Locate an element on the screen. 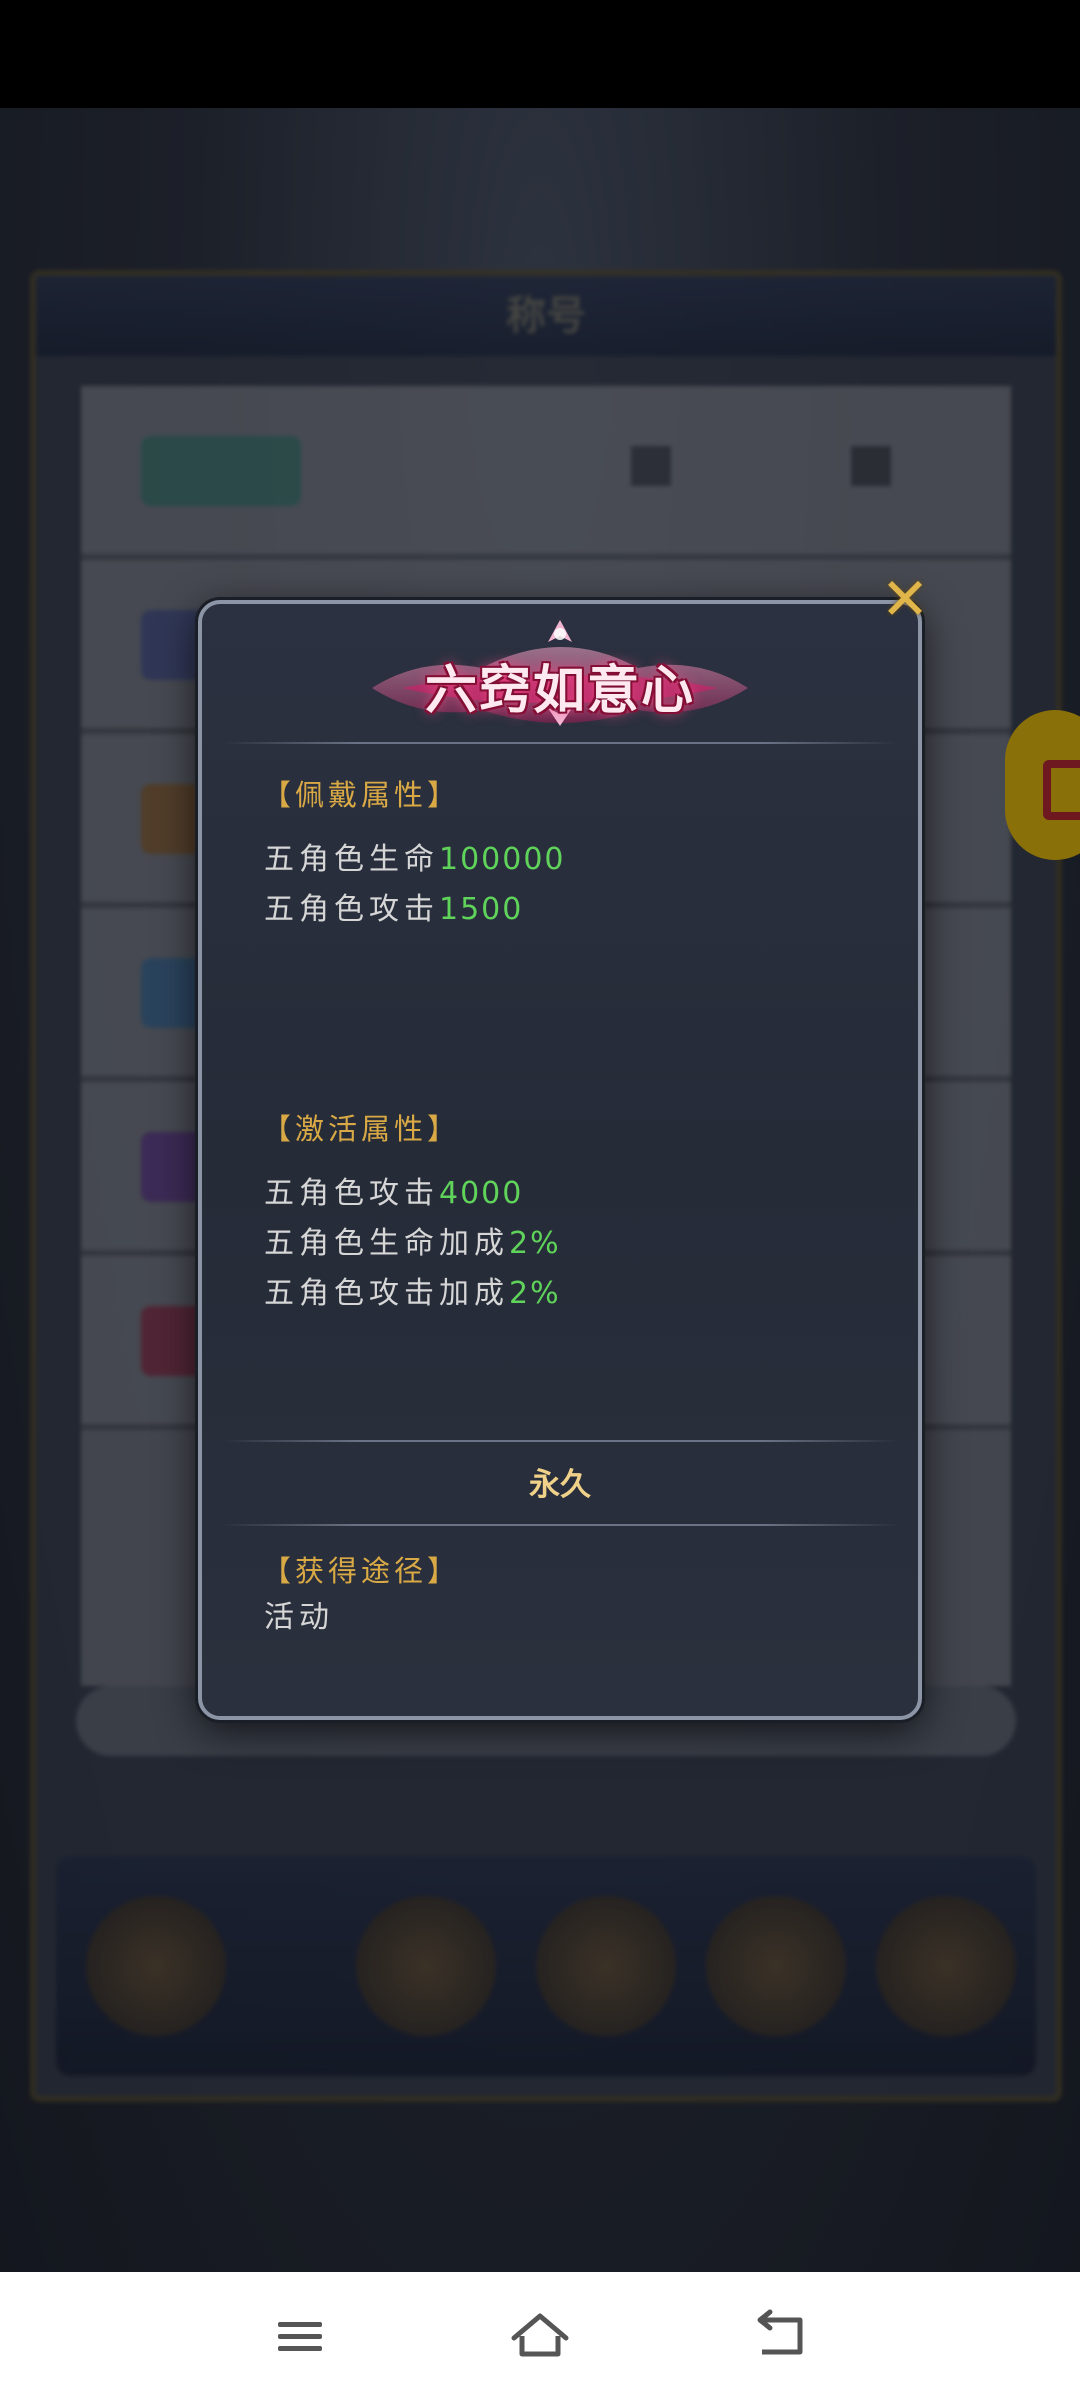 The width and height of the screenshot is (1080, 2400). attribute-line: 五角色攻击加成2% is located at coordinates (412, 1290).